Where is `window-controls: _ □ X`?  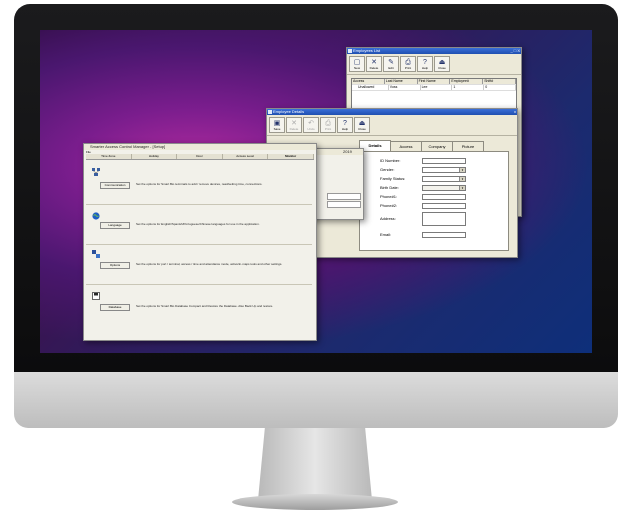
window-controls: _ □ X is located at coordinates (515, 51).